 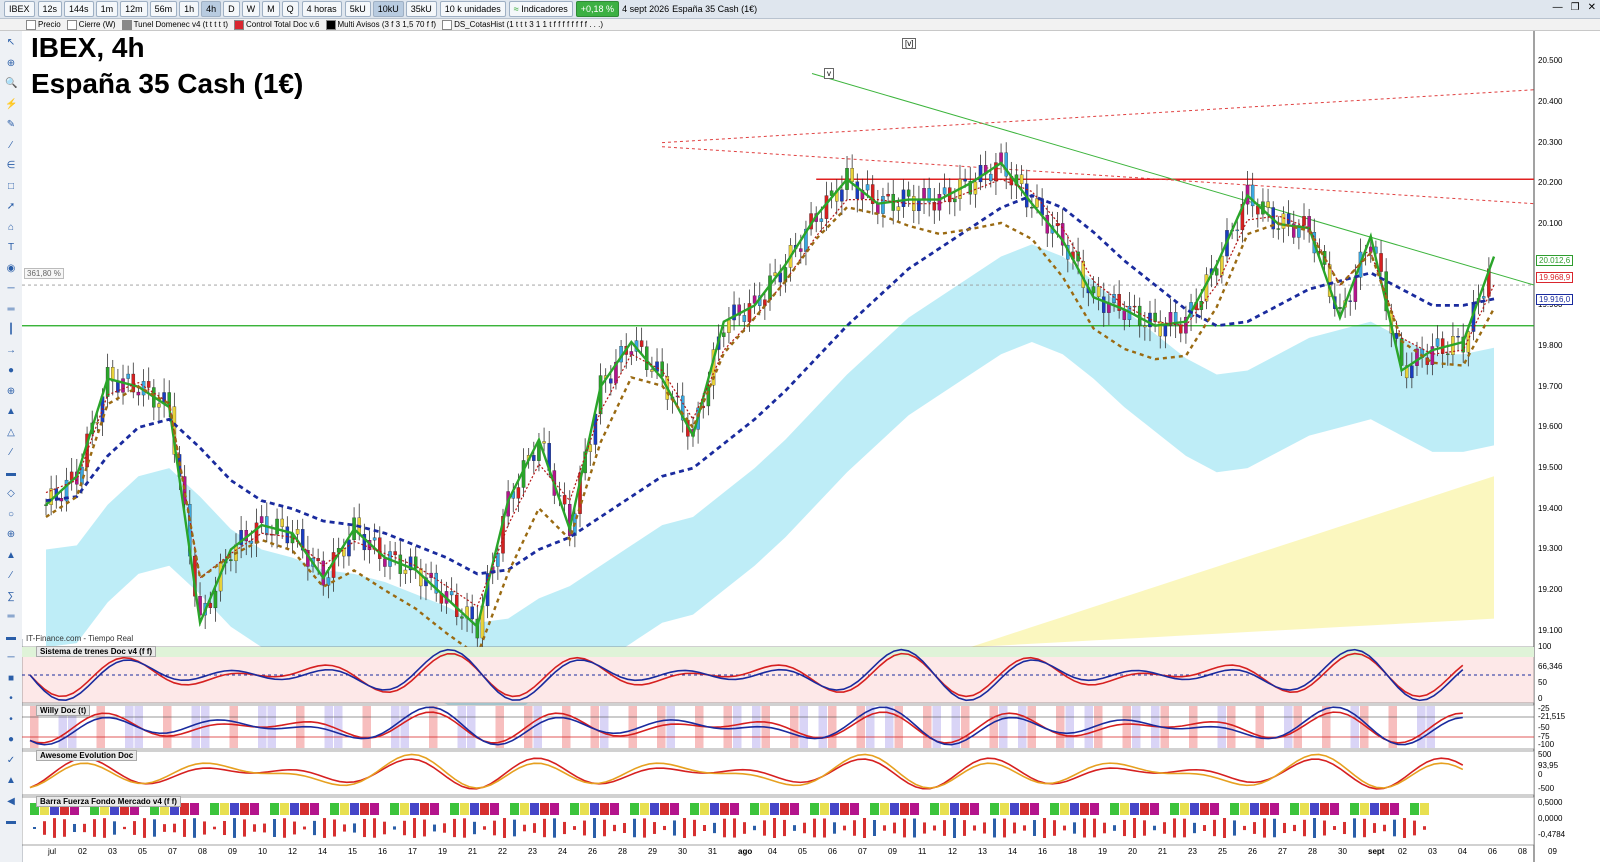 I want to click on drawing-tool-icon: ◀, so click(x=11, y=802).